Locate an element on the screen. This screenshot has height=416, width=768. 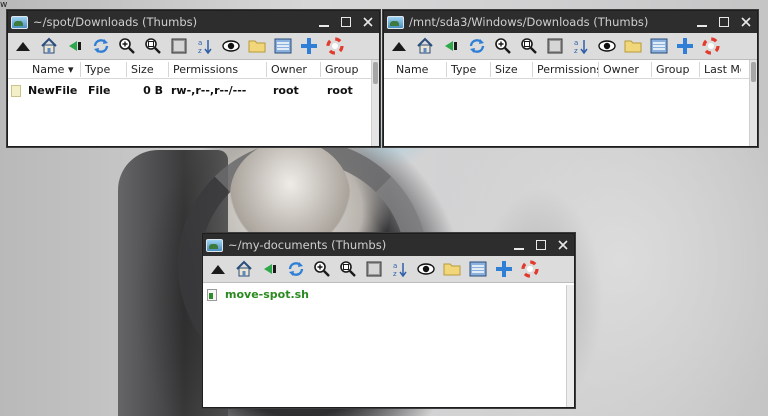
window-titlebar: ~/my-documents (Thumbs) is located at coordinates (388, 245).